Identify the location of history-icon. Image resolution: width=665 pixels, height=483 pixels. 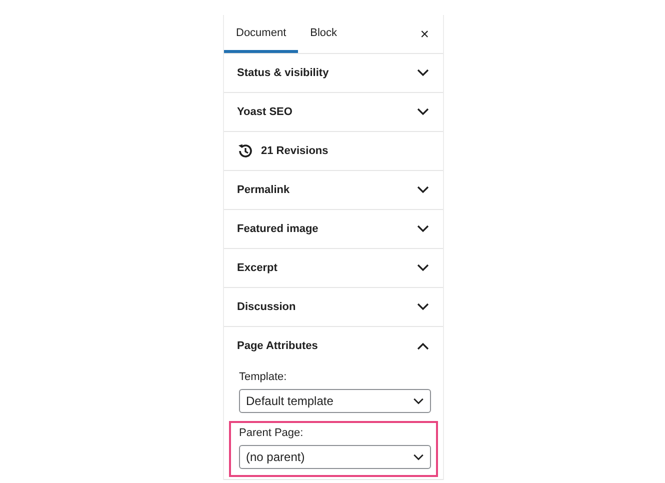
(245, 151).